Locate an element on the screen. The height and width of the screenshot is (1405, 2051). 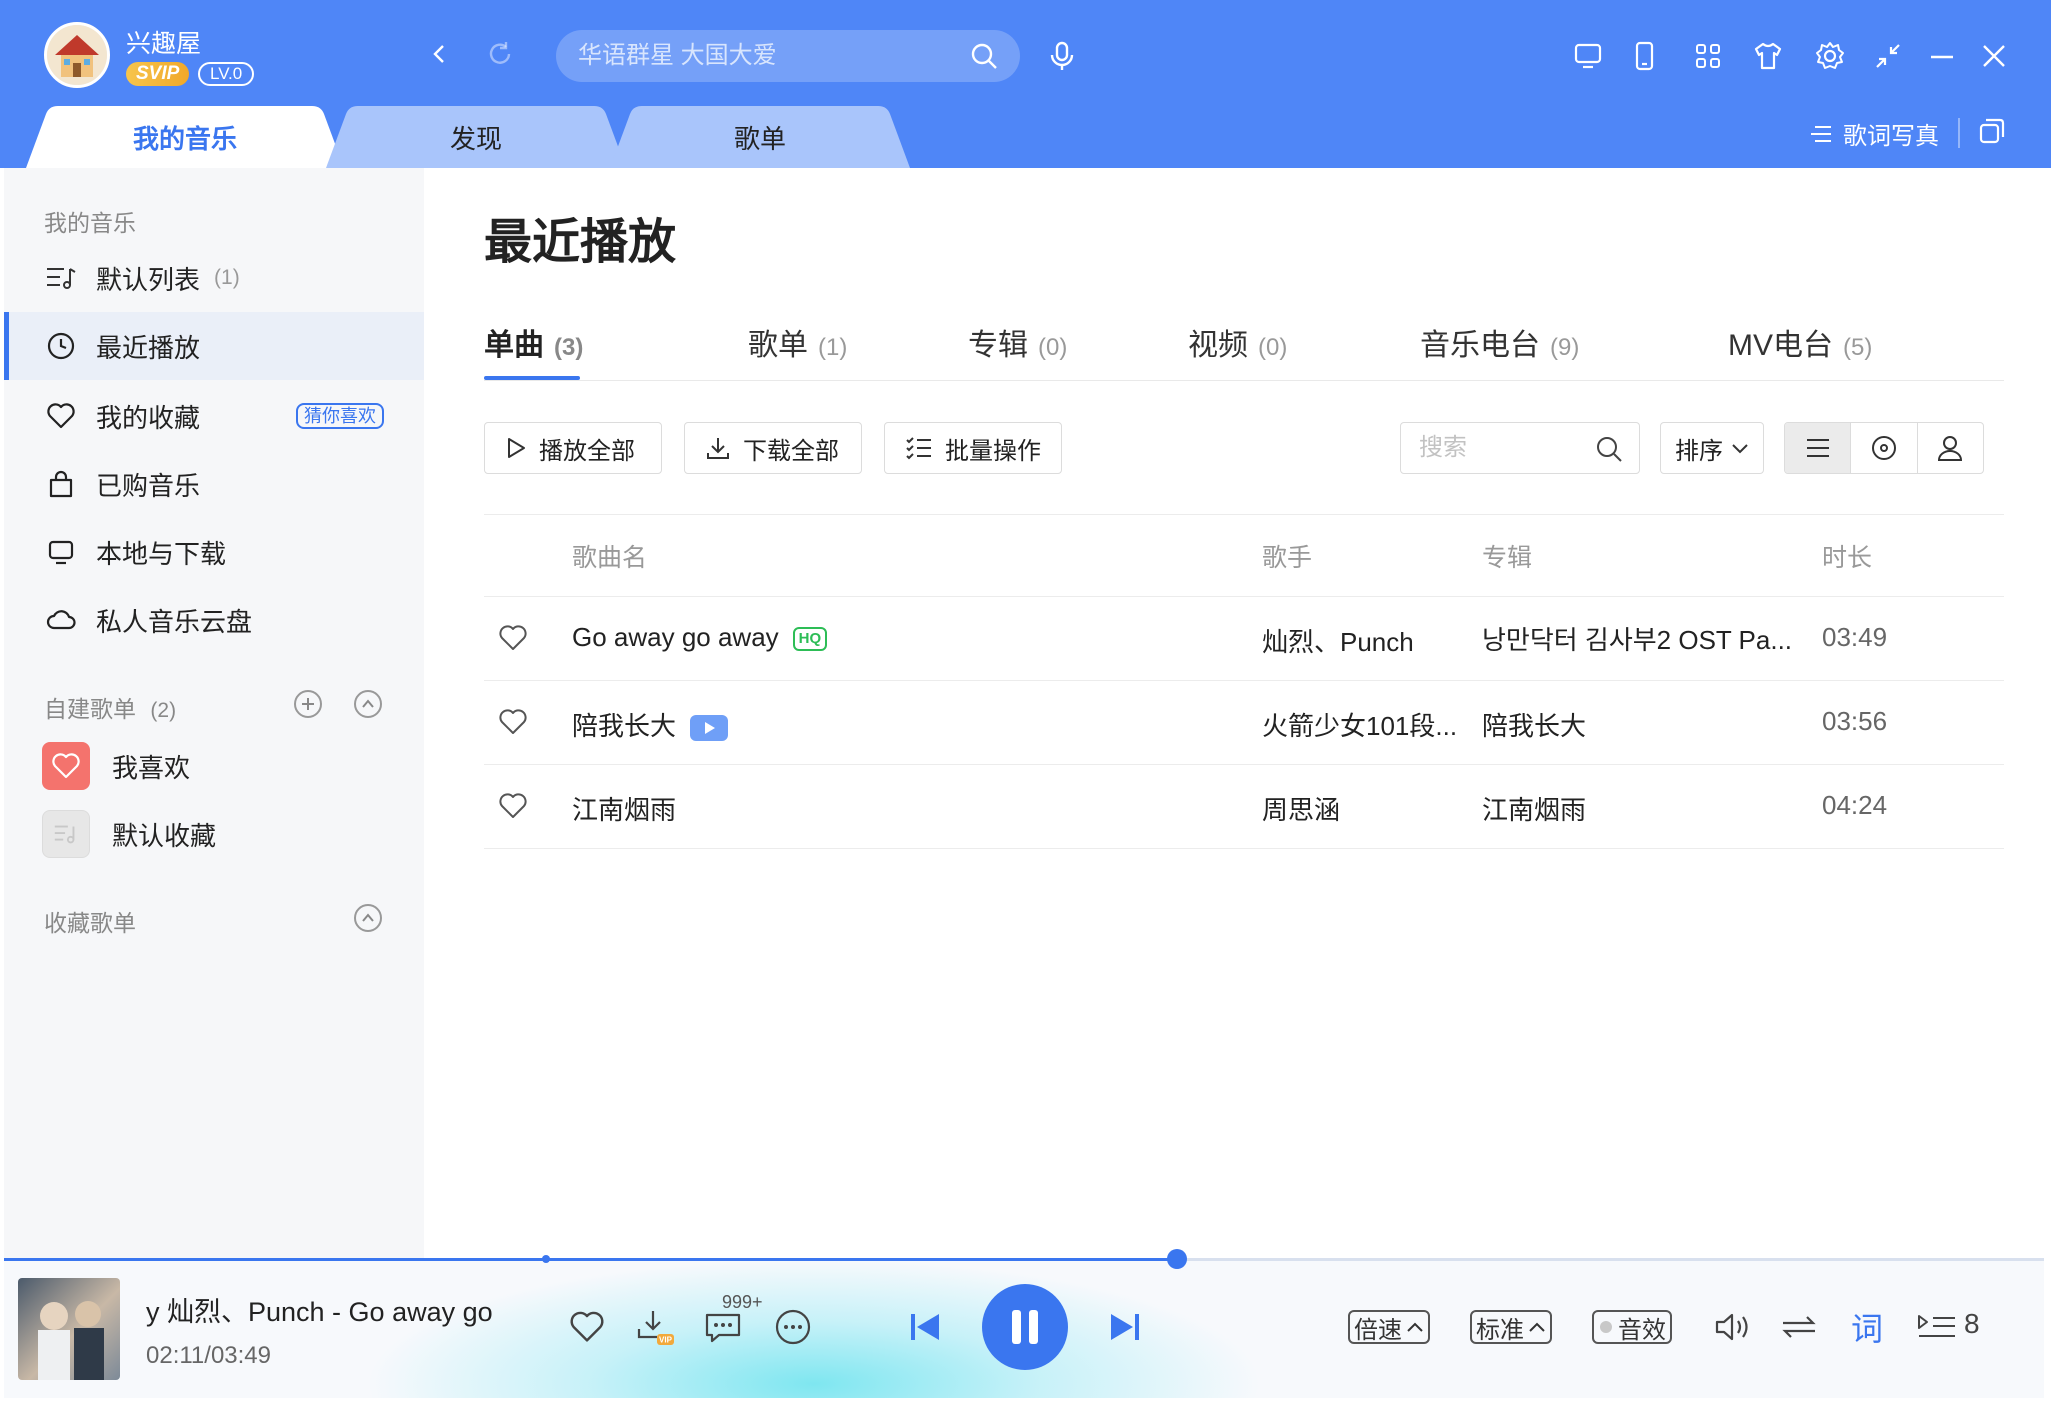
sort-dropdown: 排序 is located at coordinates (1712, 448).